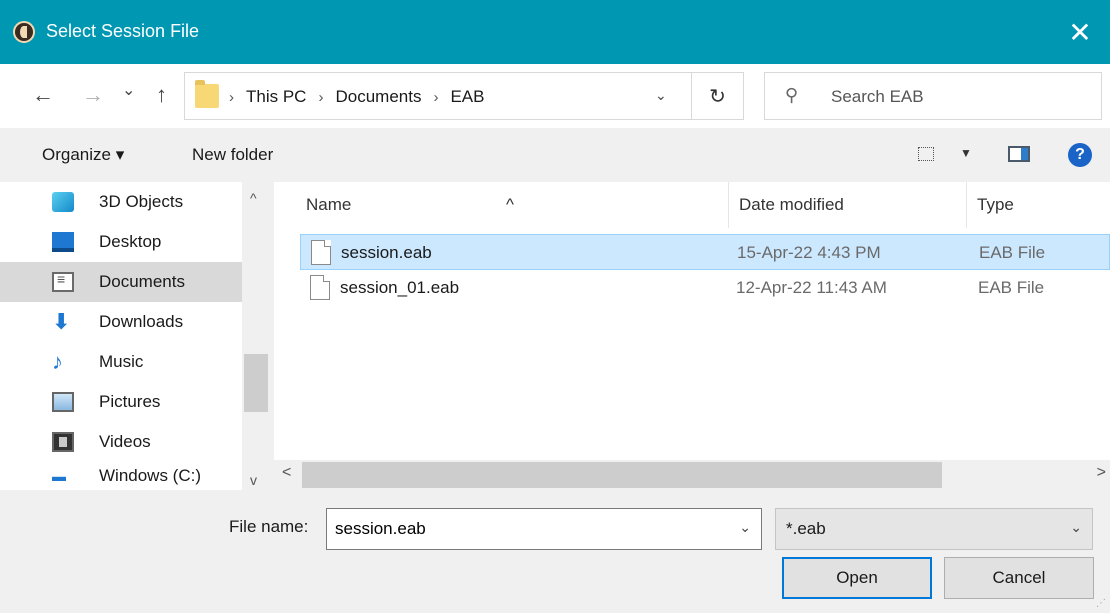  I want to click on column-date-label: Date modified, so click(791, 204).